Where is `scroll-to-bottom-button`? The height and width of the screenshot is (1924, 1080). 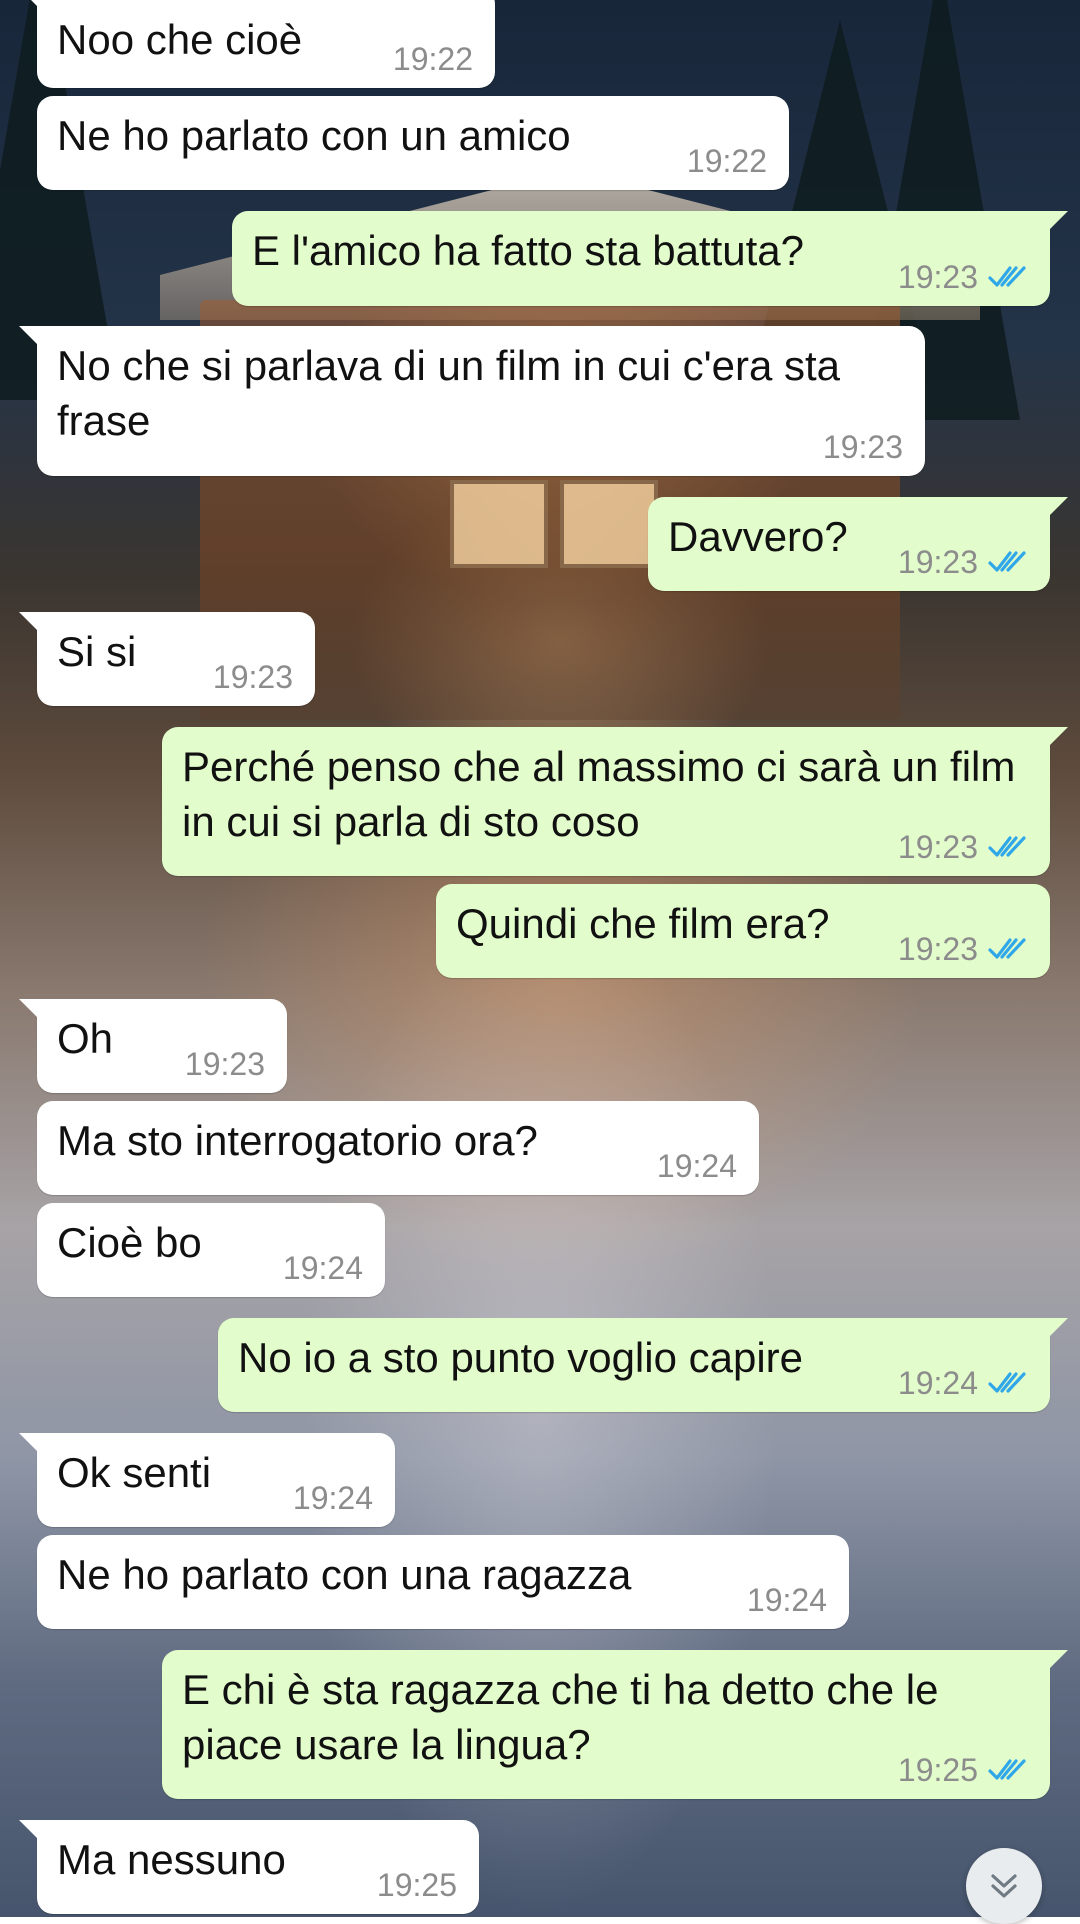
scroll-to-bottom-button is located at coordinates (1004, 1886).